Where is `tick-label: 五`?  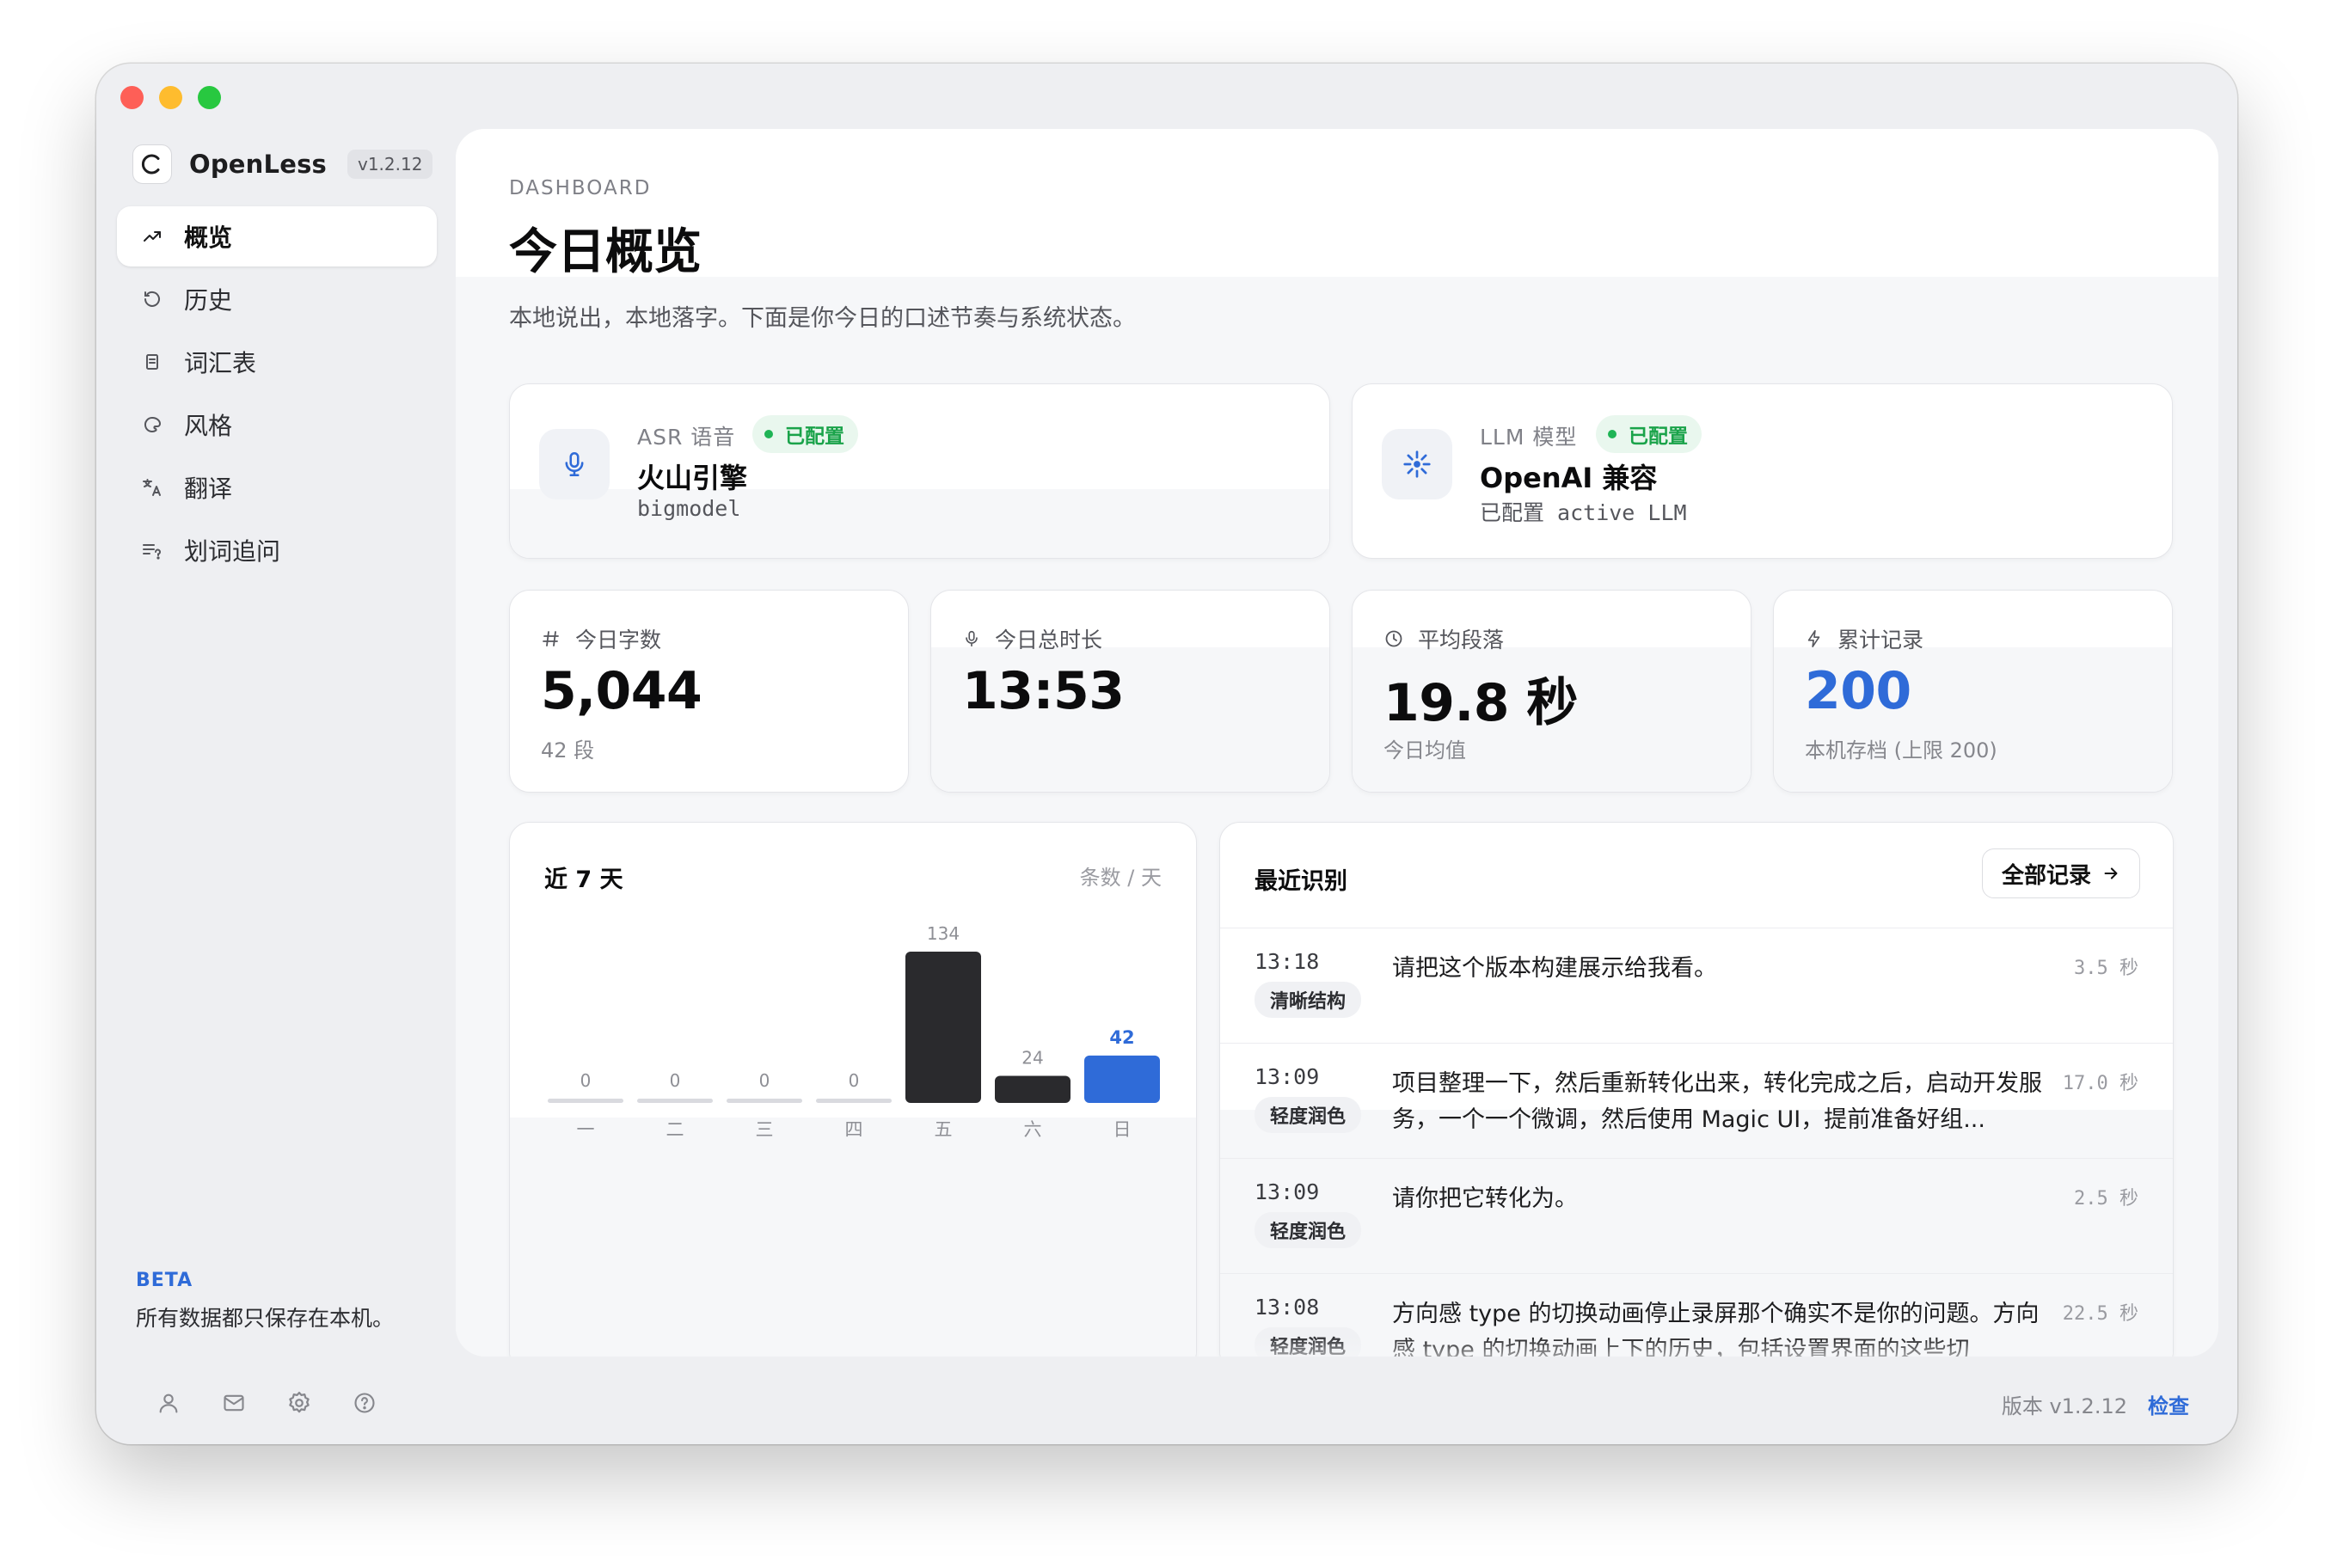 tick-label: 五 is located at coordinates (944, 1129).